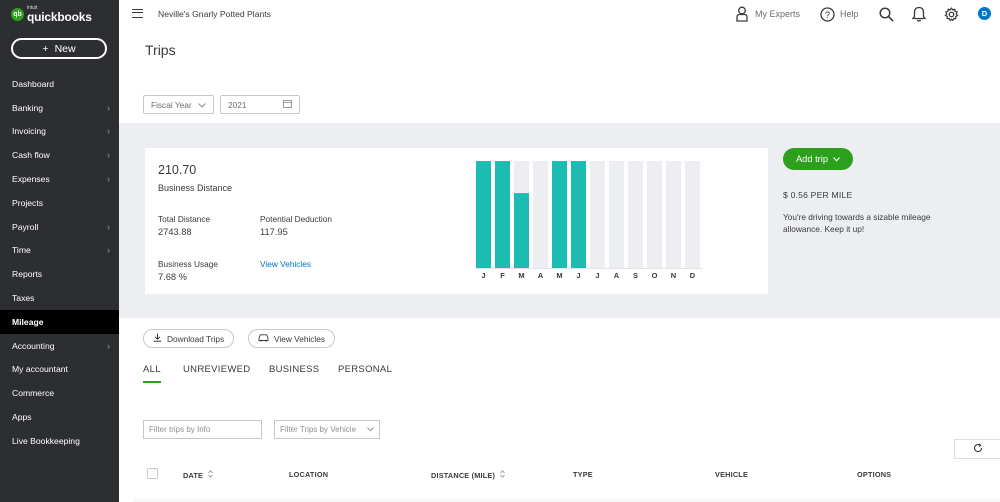 This screenshot has height=502, width=1000. What do you see at coordinates (977, 449) in the screenshot?
I see `refresh-button` at bounding box center [977, 449].